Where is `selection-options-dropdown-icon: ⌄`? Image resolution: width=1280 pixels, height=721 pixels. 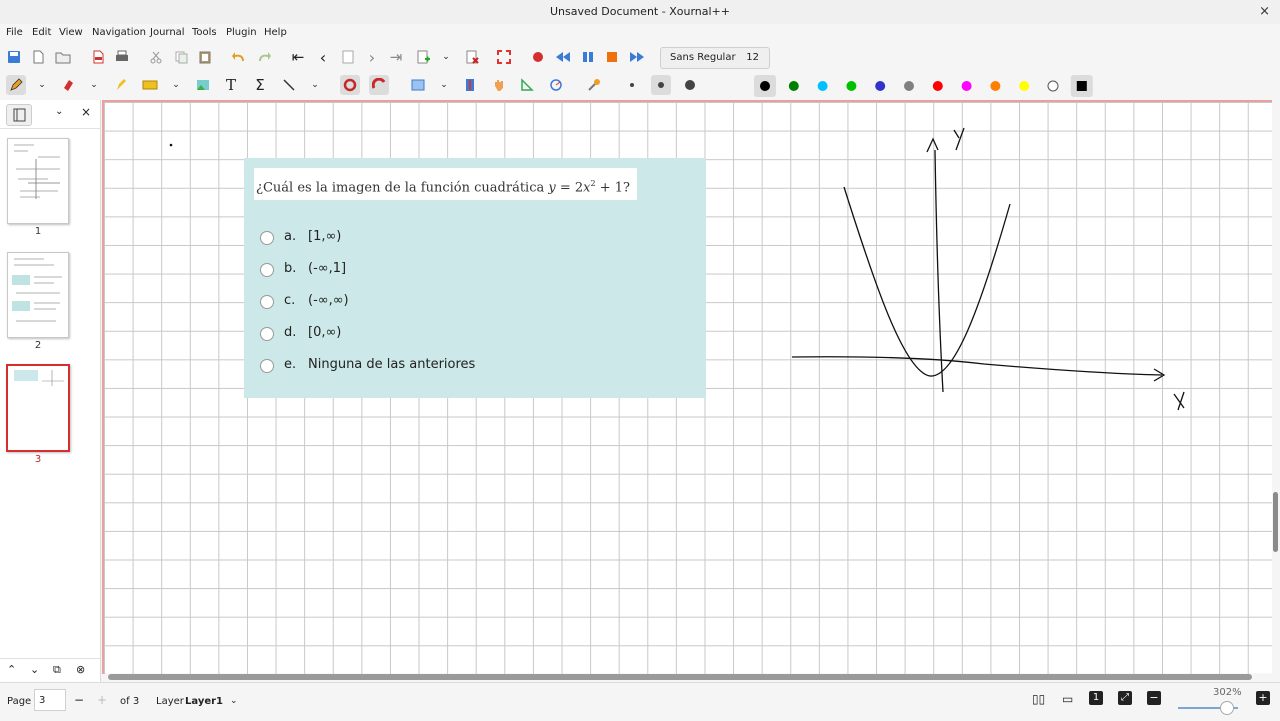 selection-options-dropdown-icon: ⌄ is located at coordinates (176, 85).